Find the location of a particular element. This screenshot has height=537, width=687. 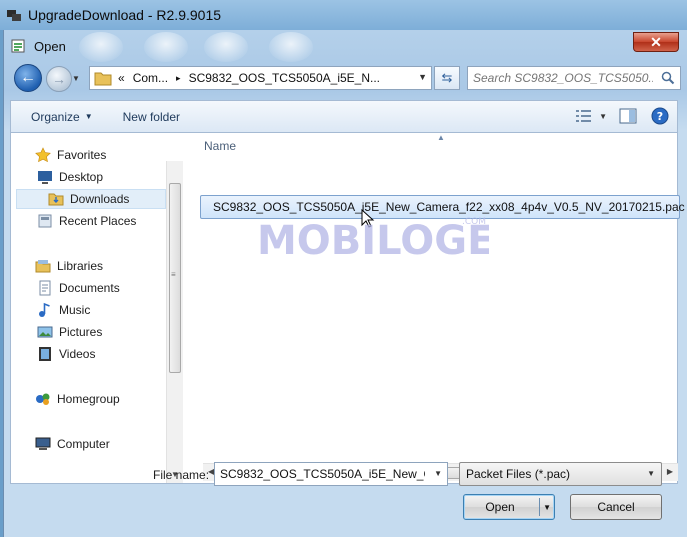

nav-recent-places-label: Recent Places is located at coordinates (98, 221).